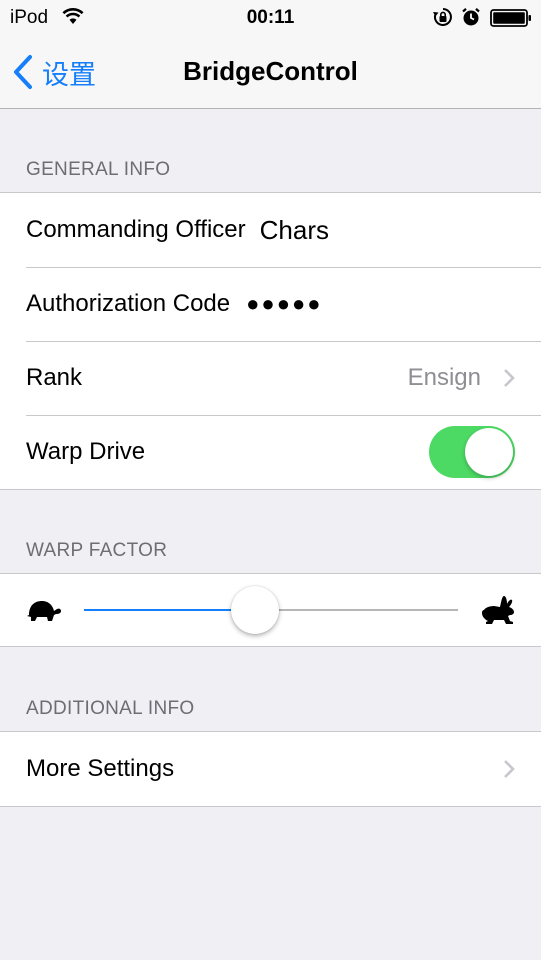 This screenshot has height=960, width=541. What do you see at coordinates (489, 452) in the screenshot?
I see `toggle-knob` at bounding box center [489, 452].